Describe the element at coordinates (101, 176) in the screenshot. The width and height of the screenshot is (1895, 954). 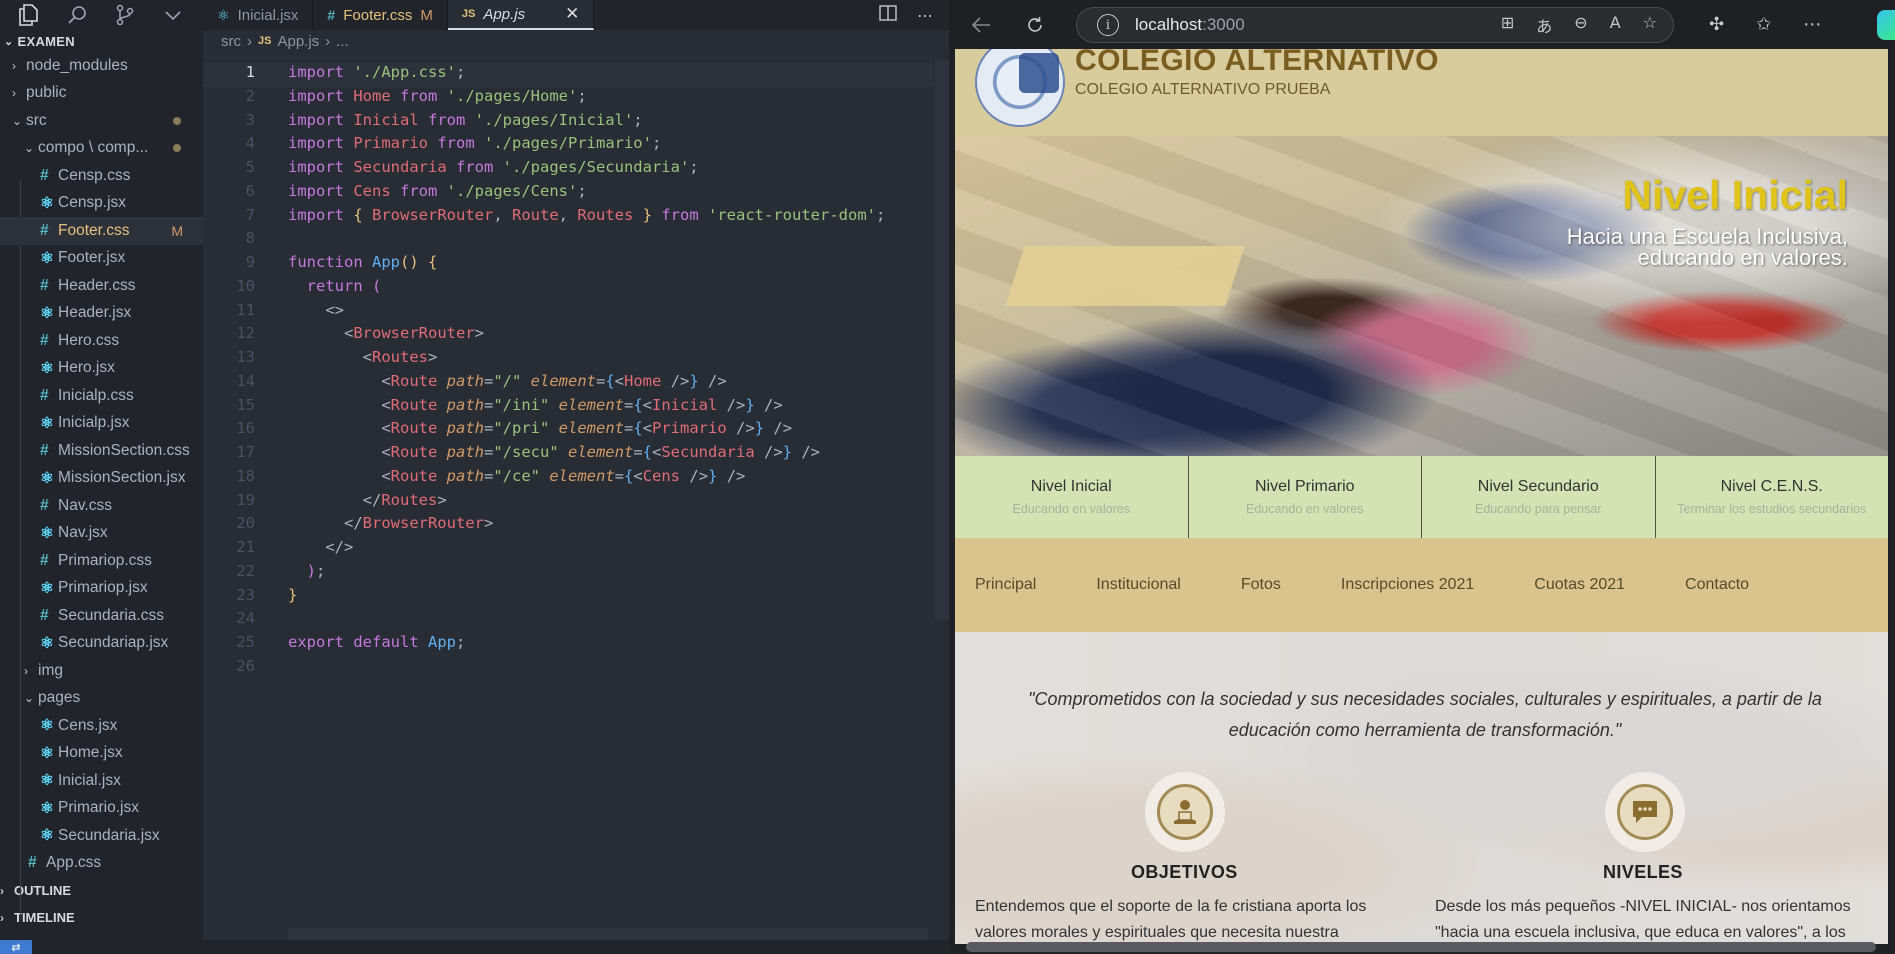
I see `file-item: # Censp.css` at that location.